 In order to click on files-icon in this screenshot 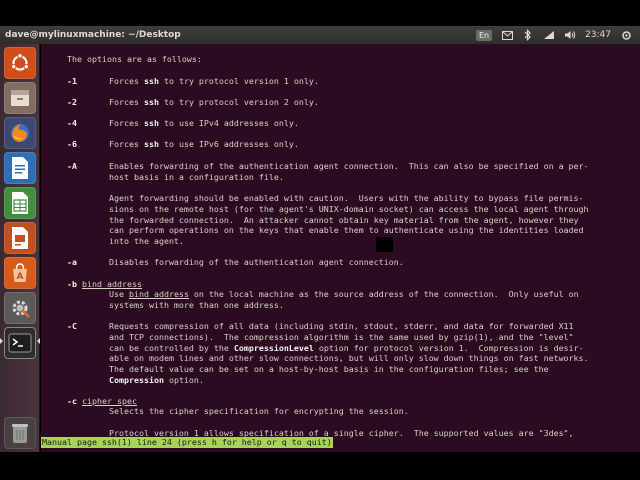, I will do `click(20, 98)`.